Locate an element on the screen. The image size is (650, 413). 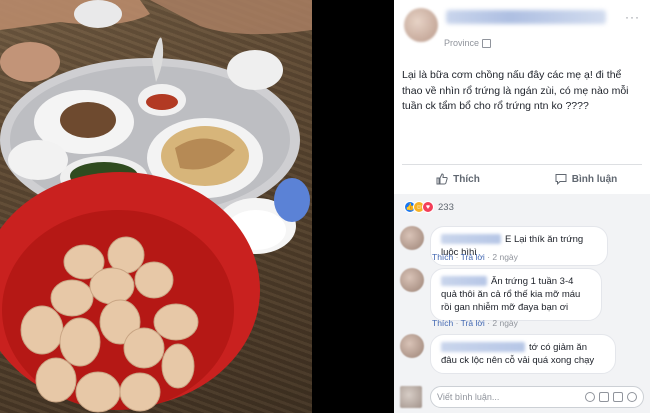
comment-button: Bình luận is located at coordinates (586, 179).